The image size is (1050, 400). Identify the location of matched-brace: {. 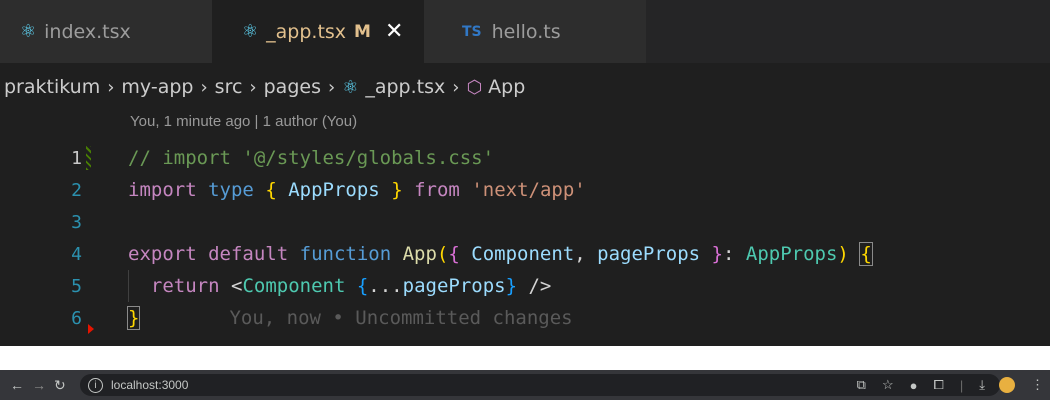
(866, 254).